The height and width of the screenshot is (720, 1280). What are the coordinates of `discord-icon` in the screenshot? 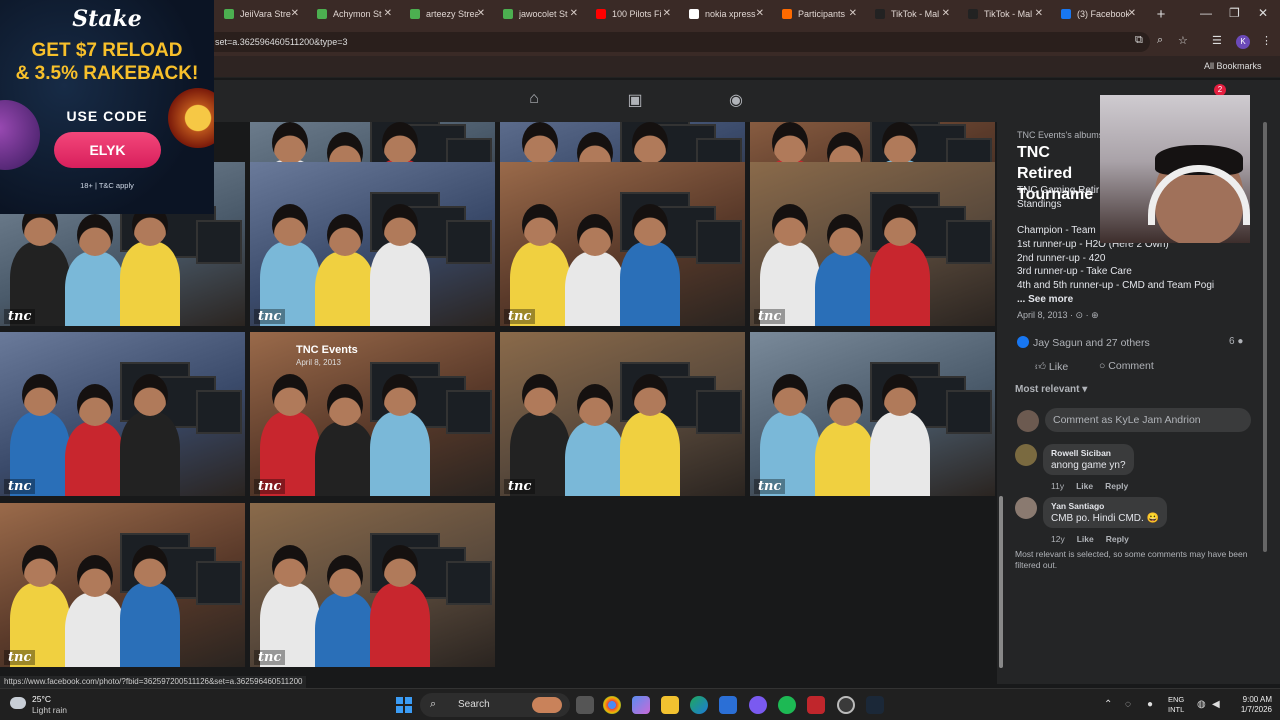 It's located at (758, 705).